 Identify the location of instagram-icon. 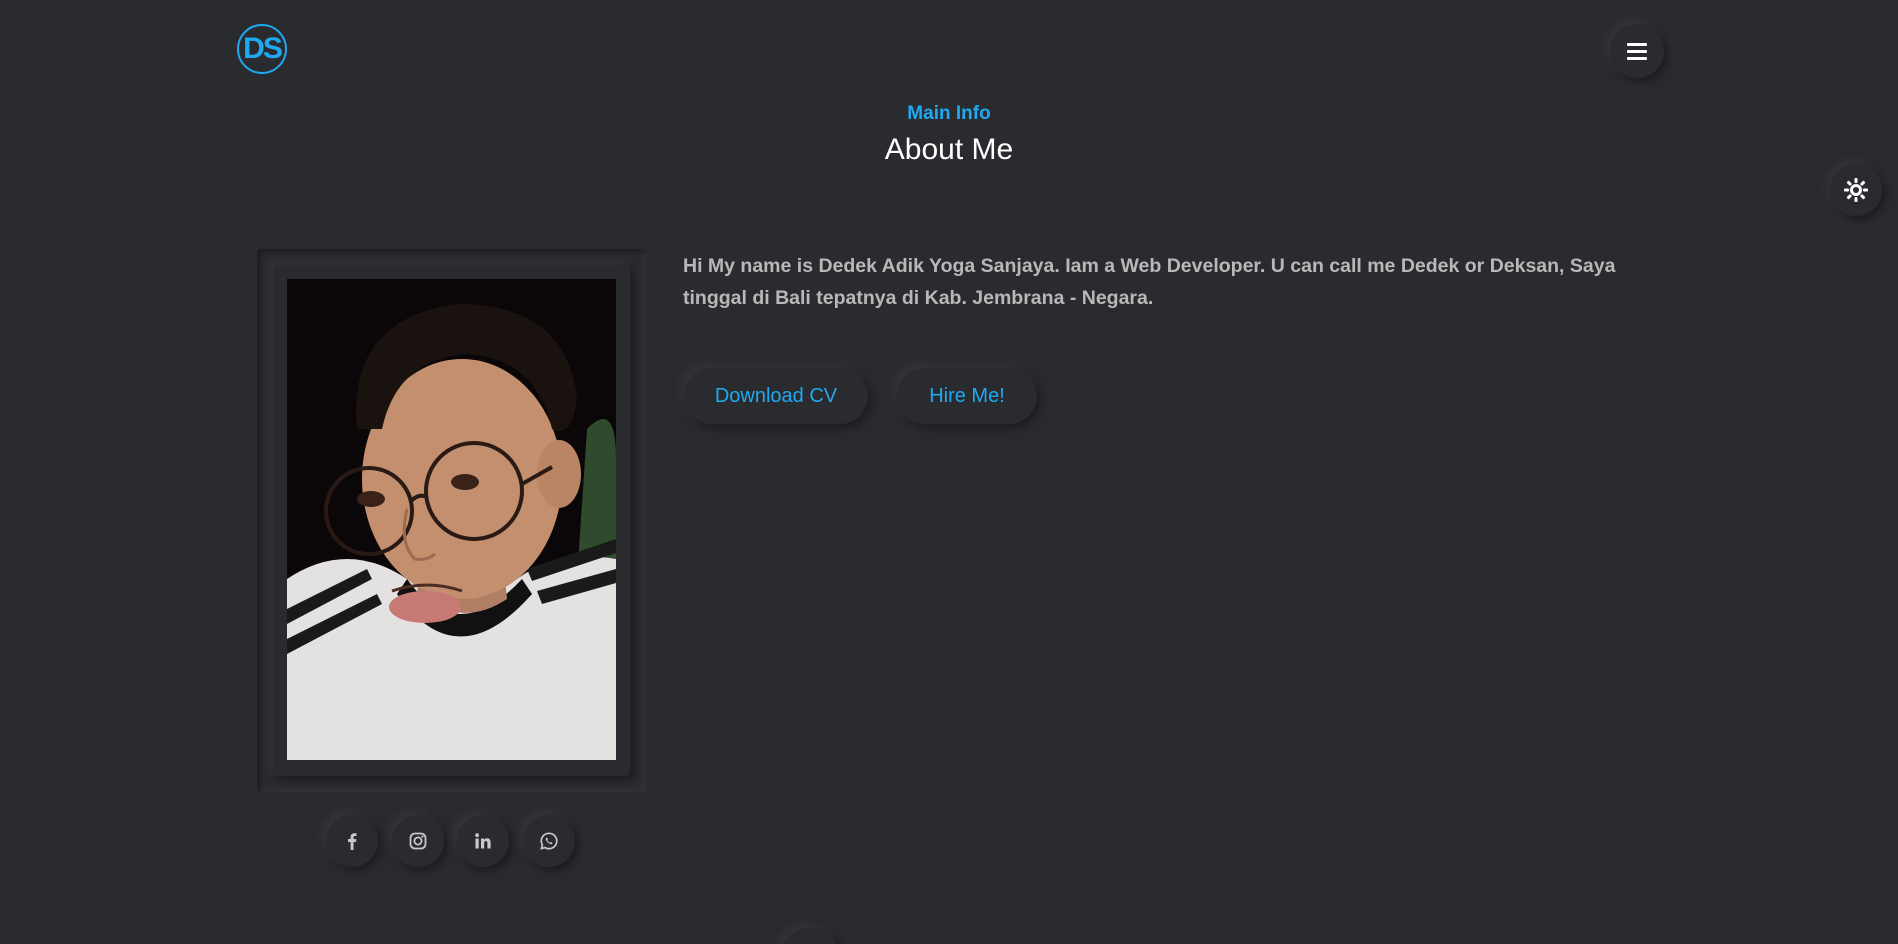
(418, 841).